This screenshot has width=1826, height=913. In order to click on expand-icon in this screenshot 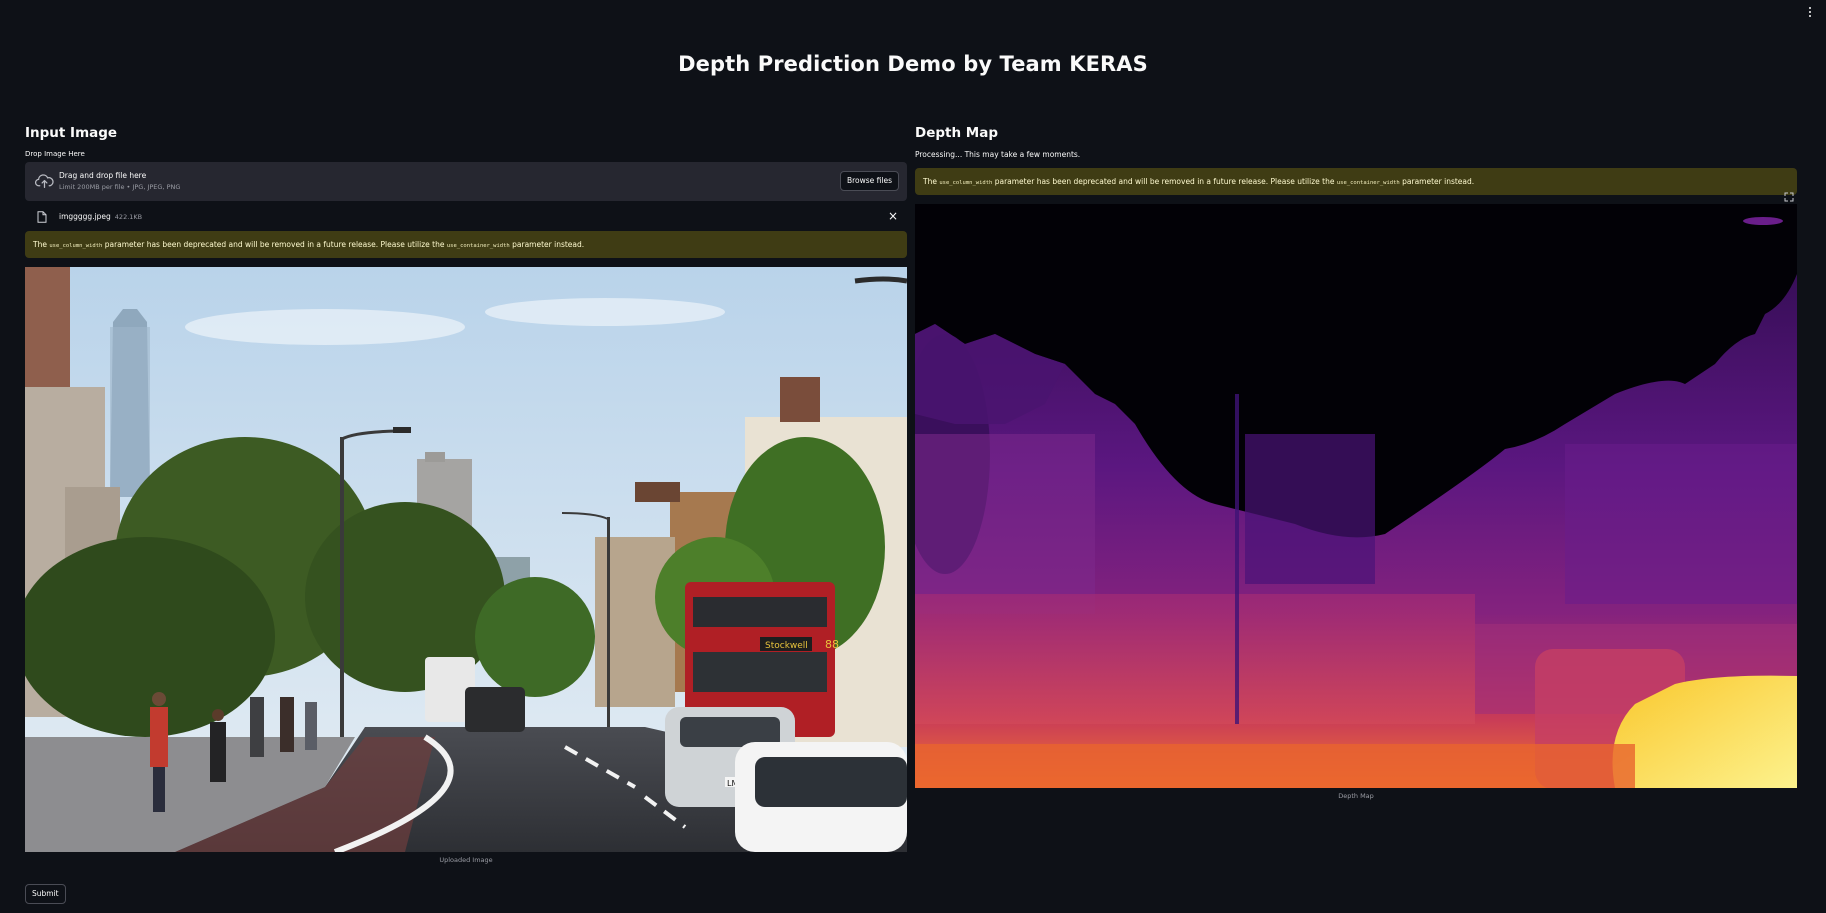, I will do `click(1789, 197)`.